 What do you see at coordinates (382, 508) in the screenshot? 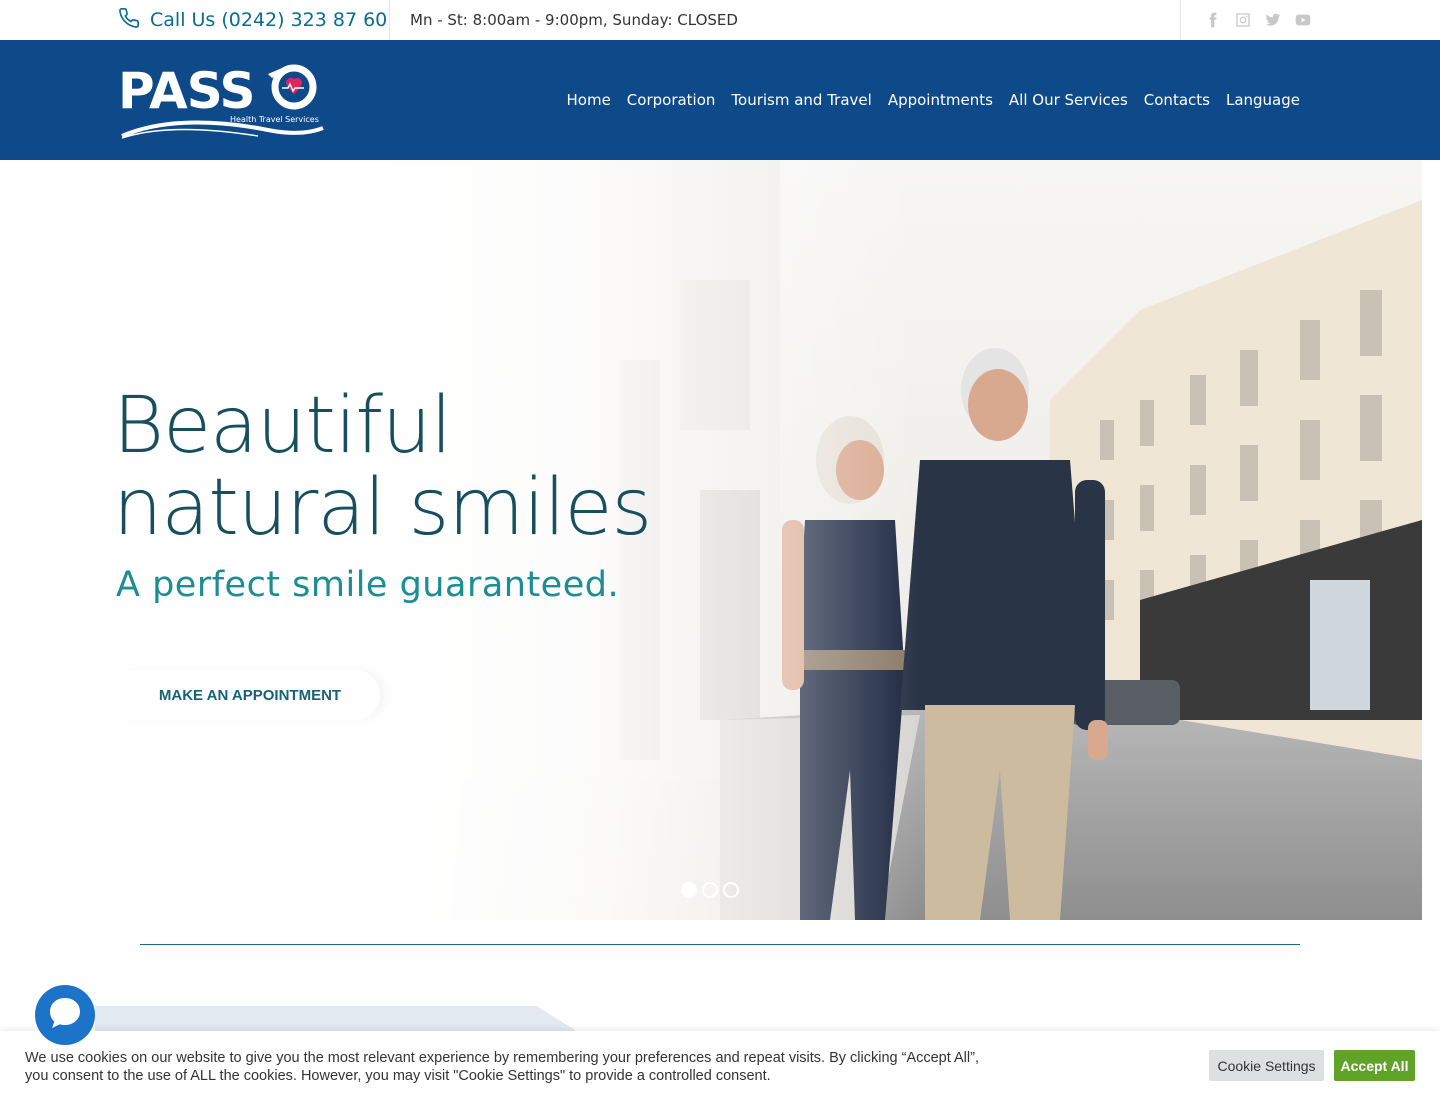
I see `hero-title-line: natural smiles` at bounding box center [382, 508].